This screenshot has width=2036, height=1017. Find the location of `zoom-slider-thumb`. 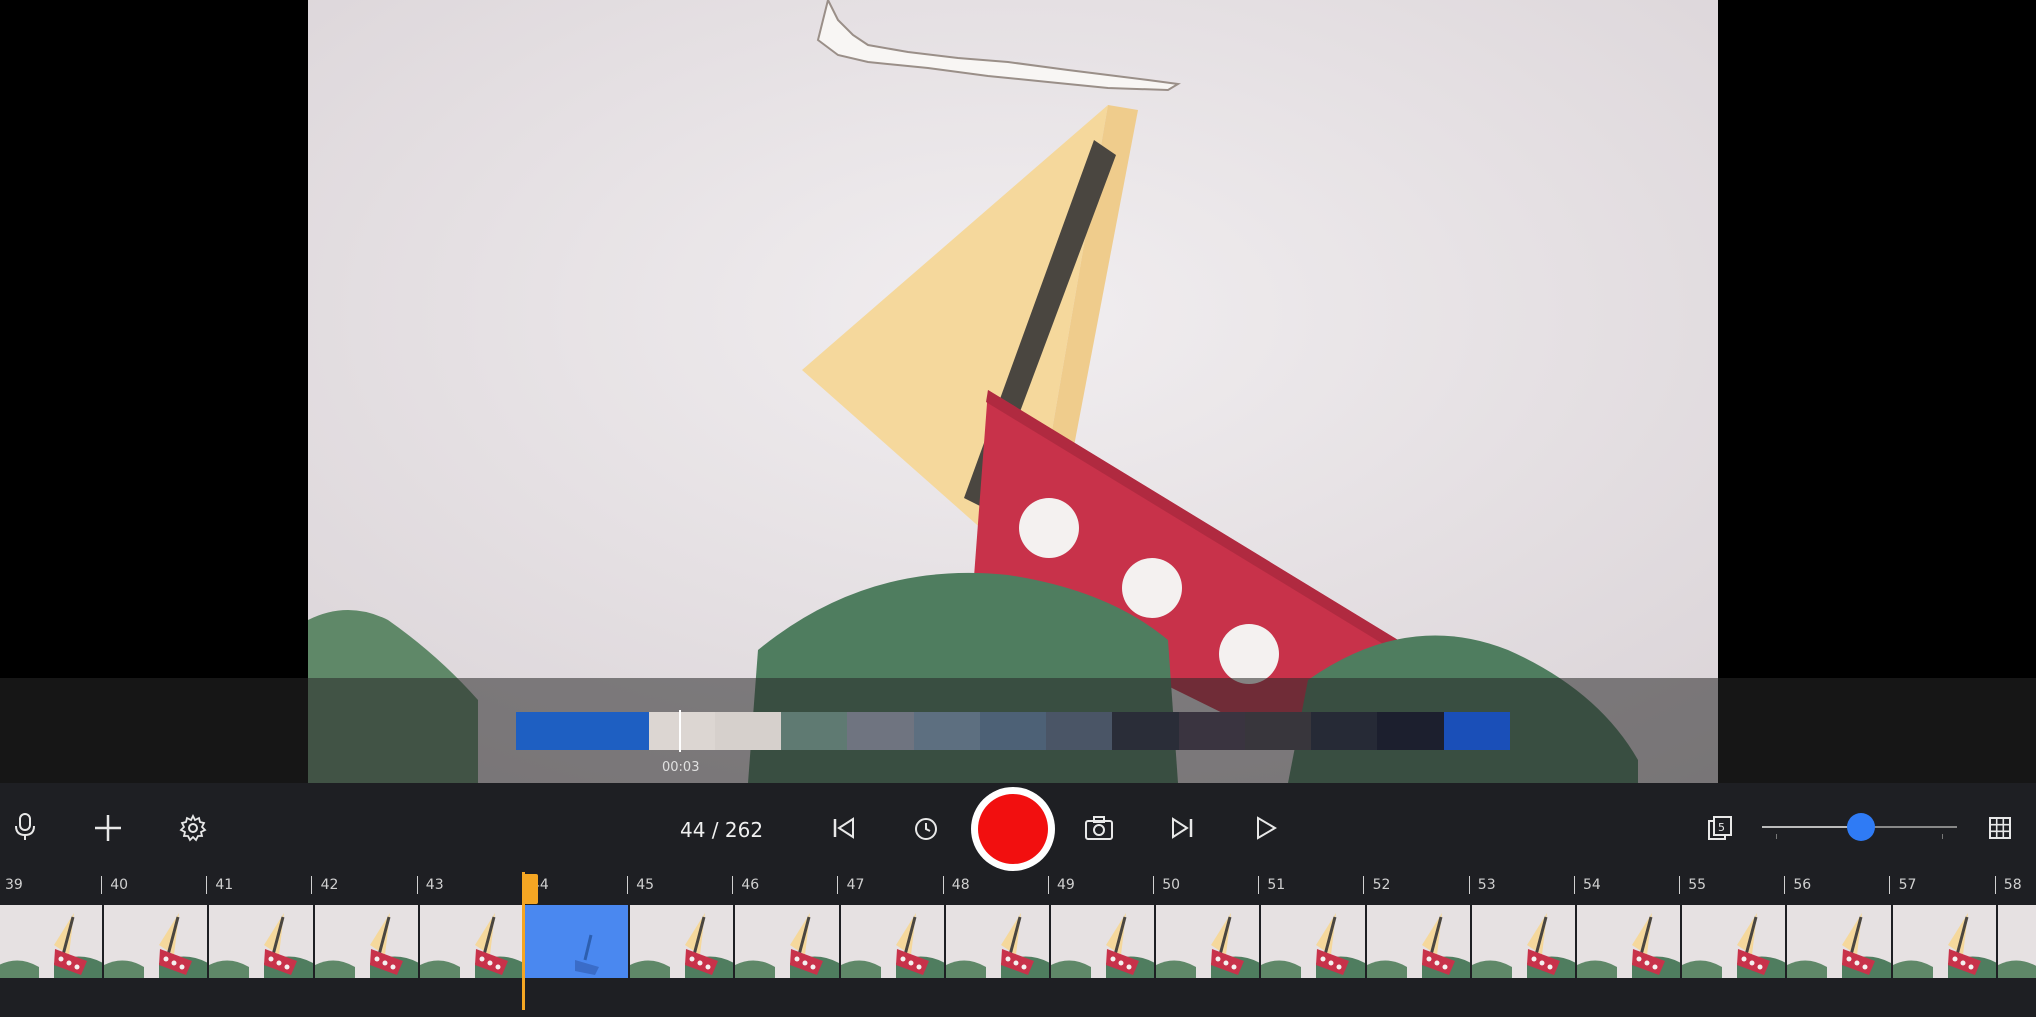

zoom-slider-thumb is located at coordinates (1861, 827).